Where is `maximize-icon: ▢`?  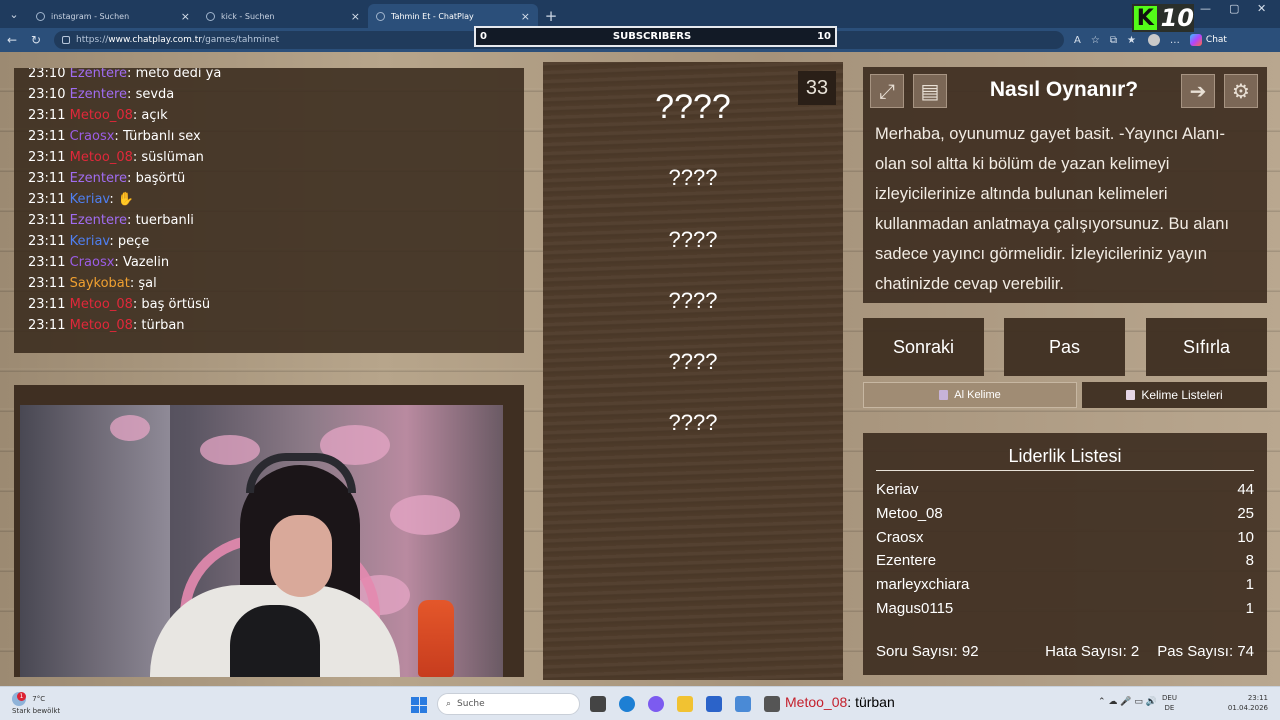
maximize-icon: ▢ is located at coordinates (1234, 8).